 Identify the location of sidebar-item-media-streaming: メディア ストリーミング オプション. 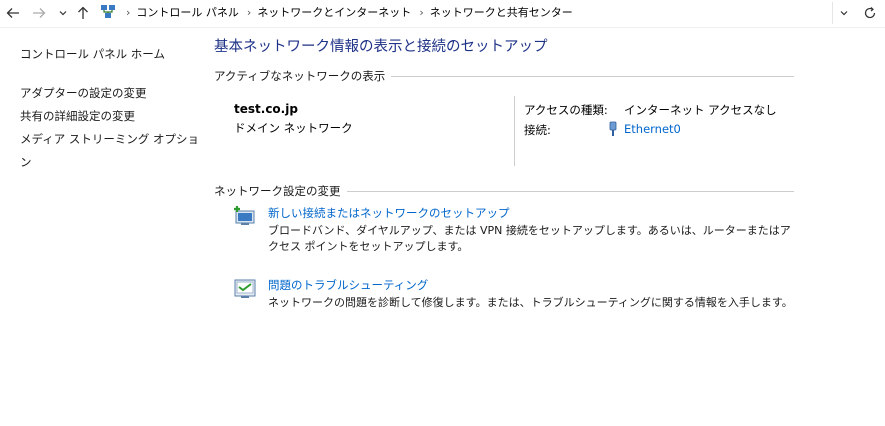
(112, 148).